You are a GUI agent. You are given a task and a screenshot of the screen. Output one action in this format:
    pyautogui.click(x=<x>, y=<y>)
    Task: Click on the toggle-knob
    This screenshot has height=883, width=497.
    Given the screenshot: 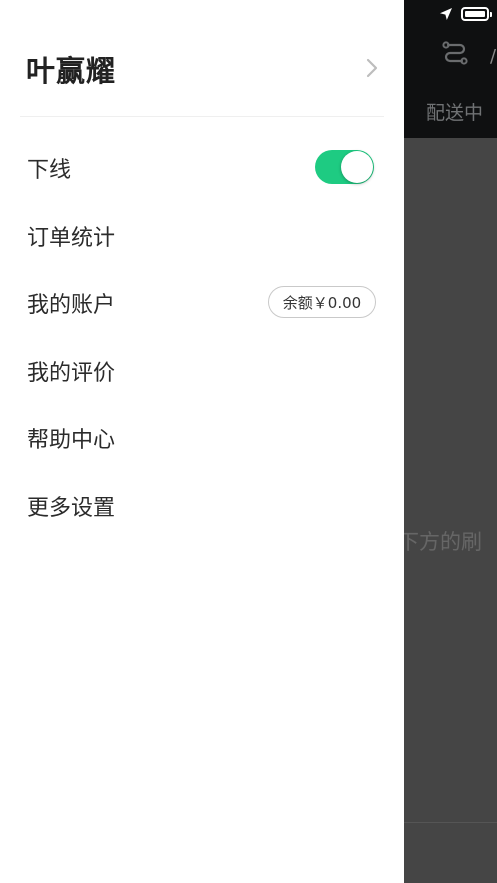 What is the action you would take?
    pyautogui.click(x=357, y=167)
    